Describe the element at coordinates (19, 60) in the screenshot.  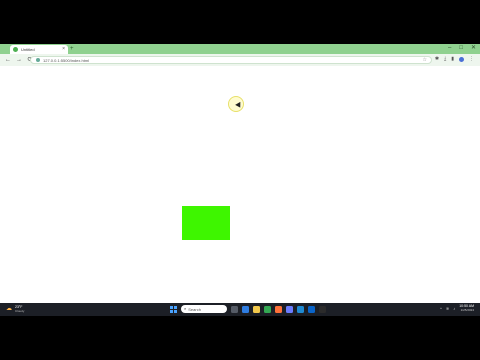
I see `forward-icon: →` at that location.